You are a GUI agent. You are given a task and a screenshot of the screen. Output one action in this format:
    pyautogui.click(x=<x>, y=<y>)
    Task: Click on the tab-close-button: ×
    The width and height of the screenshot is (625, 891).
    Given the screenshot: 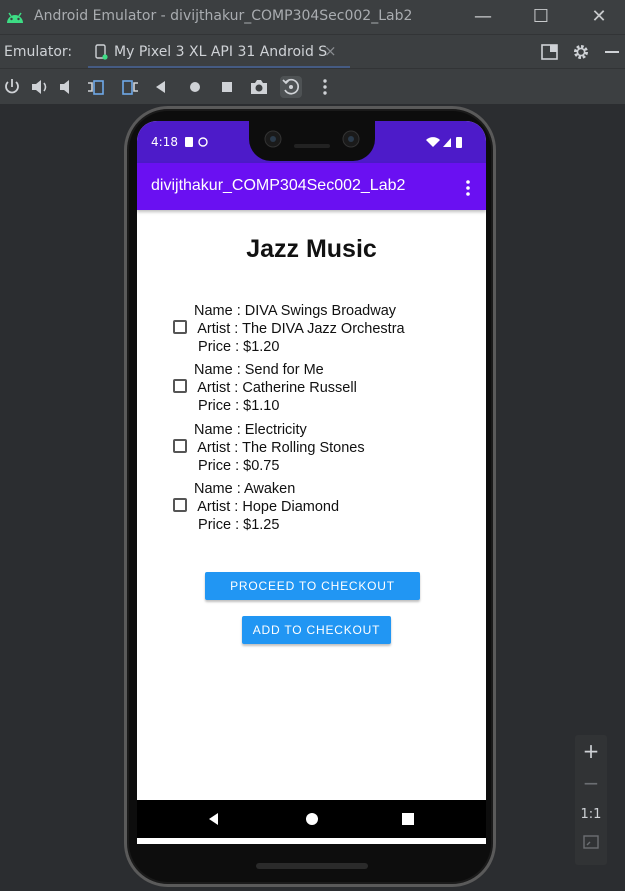 What is the action you would take?
    pyautogui.click(x=330, y=51)
    